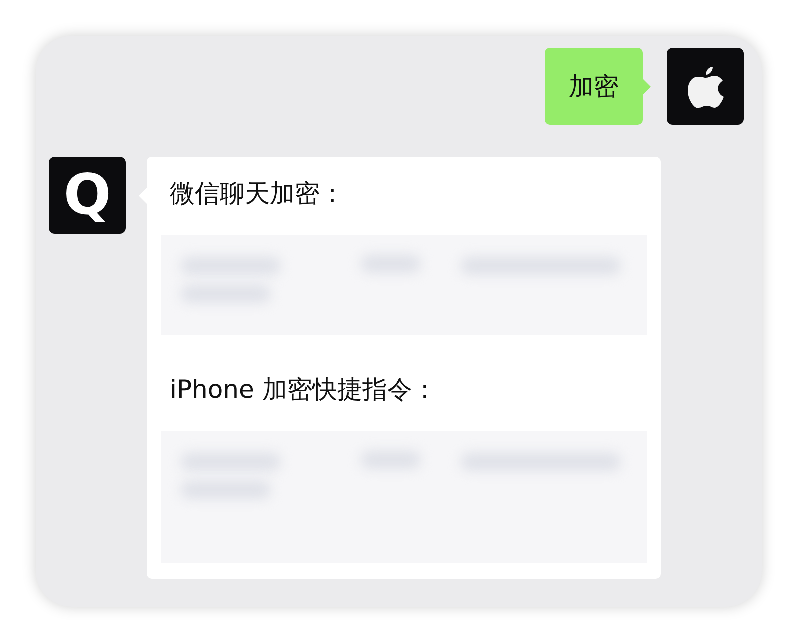 The width and height of the screenshot is (798, 644). What do you see at coordinates (705, 86) in the screenshot?
I see `apple-icon` at bounding box center [705, 86].